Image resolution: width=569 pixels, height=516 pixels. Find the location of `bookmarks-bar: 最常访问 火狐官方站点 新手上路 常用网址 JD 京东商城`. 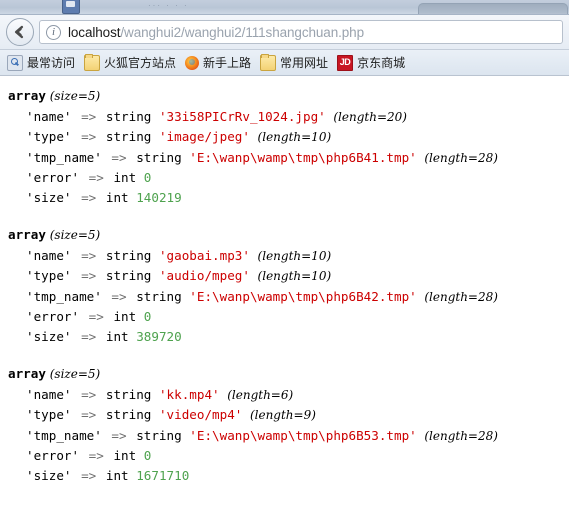

bookmarks-bar: 最常访问 火狐官方站点 新手上路 常用网址 JD 京东商城 is located at coordinates (284, 63).